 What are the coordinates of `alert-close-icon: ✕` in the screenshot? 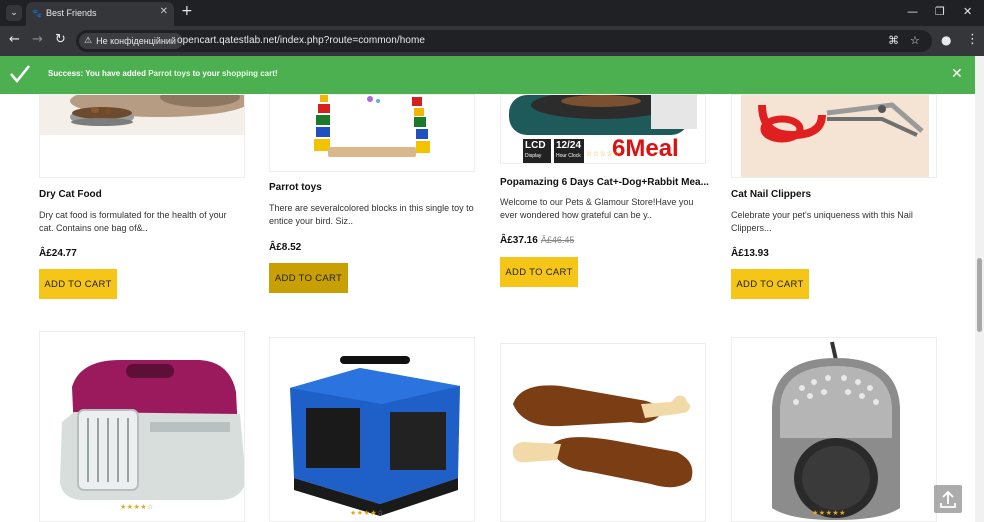 It's located at (957, 74).